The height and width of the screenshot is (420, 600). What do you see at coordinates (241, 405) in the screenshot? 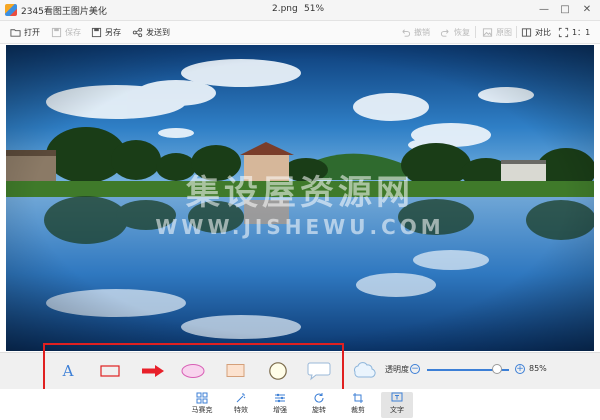
I see `effects-tool: 特效` at bounding box center [241, 405].